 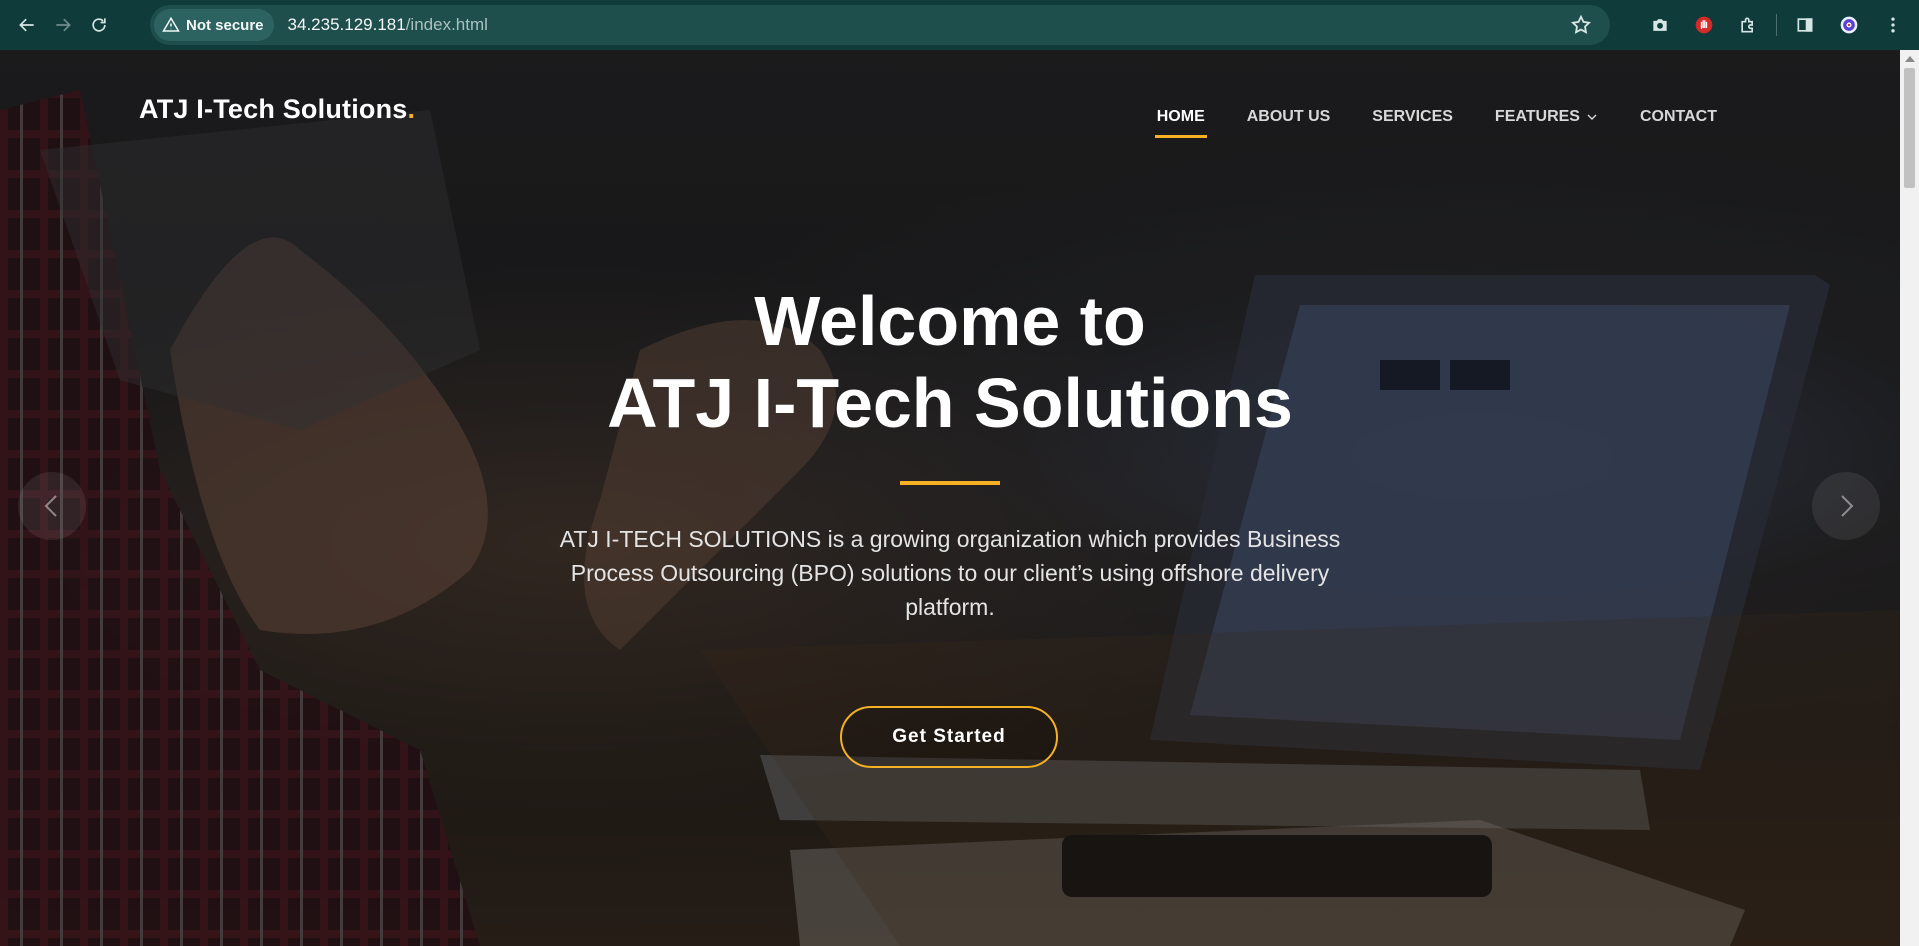 I want to click on toolbar-divider, so click(x=1776, y=25).